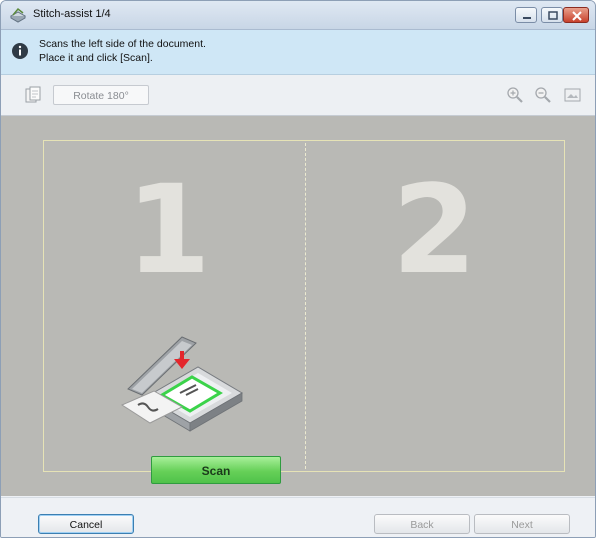  Describe the element at coordinates (422, 524) in the screenshot. I see `back-button: Back` at that location.